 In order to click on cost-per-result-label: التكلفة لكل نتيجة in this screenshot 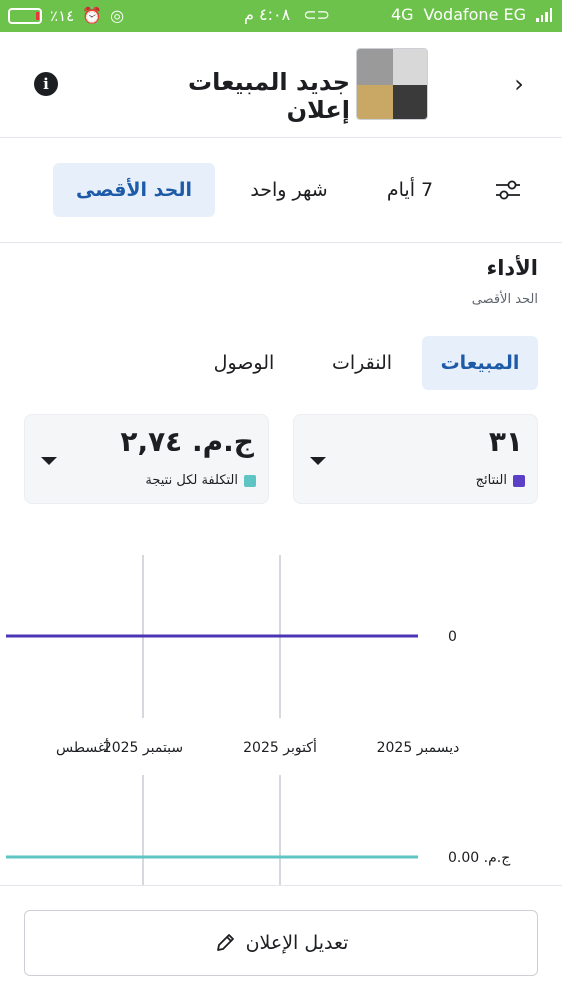, I will do `click(191, 480)`.